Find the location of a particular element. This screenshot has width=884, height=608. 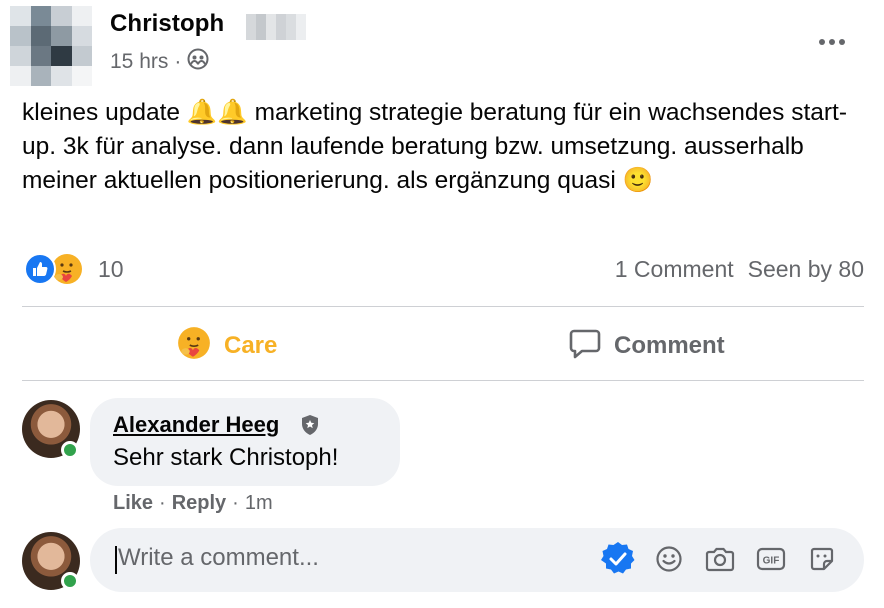

svg-text: GIF is located at coordinates (771, 561).